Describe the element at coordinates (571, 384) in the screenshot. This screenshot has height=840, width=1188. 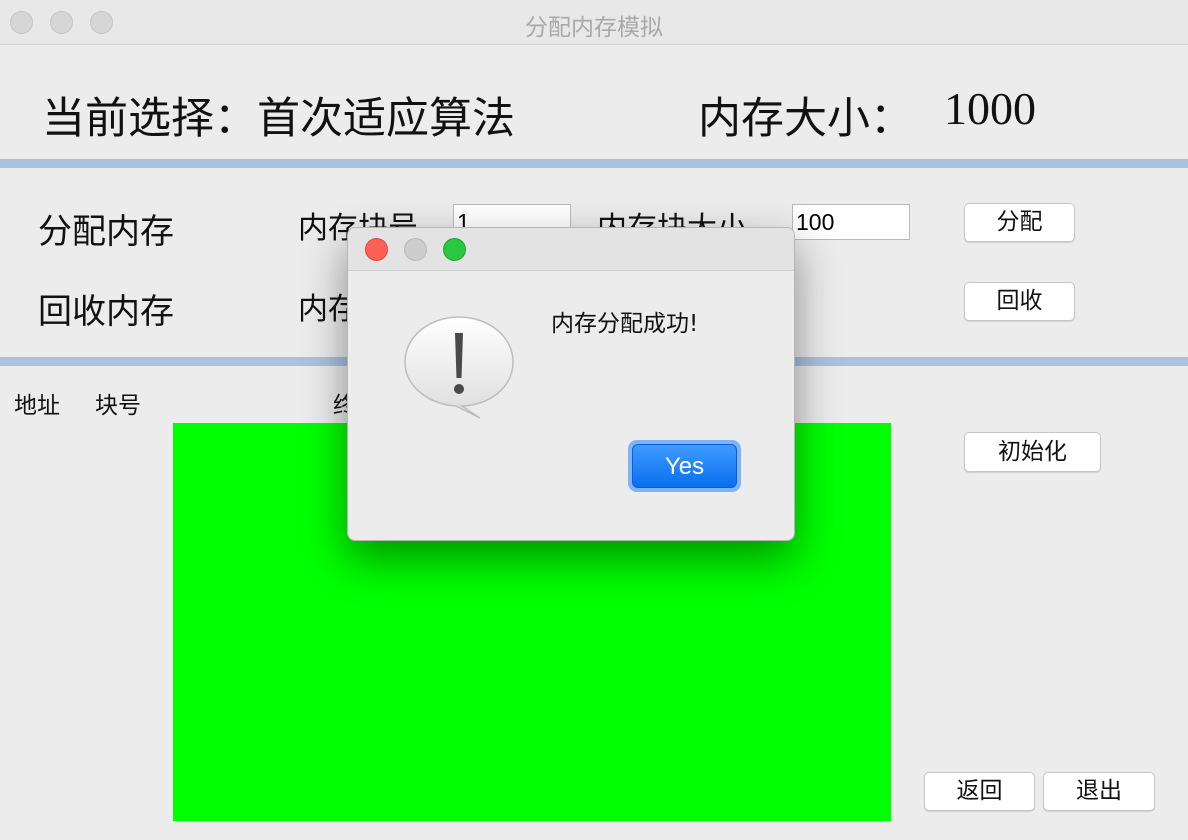
I see `success-dialog: 内存分配成功! Yes` at that location.